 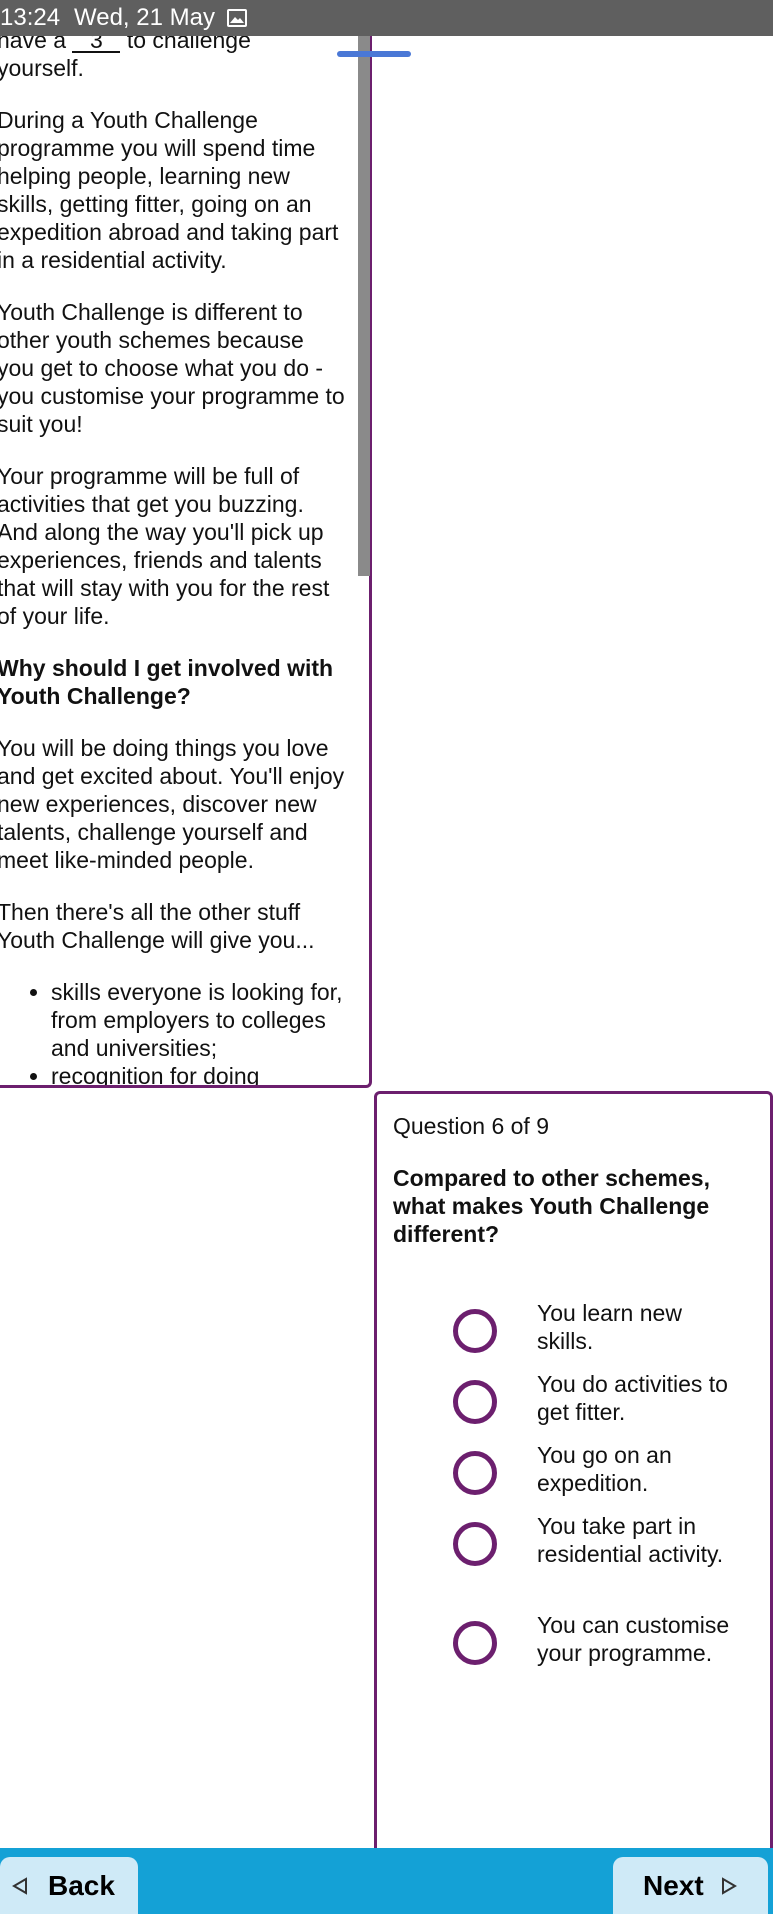 What do you see at coordinates (729, 1886) in the screenshot?
I see `next-arrow-icon` at bounding box center [729, 1886].